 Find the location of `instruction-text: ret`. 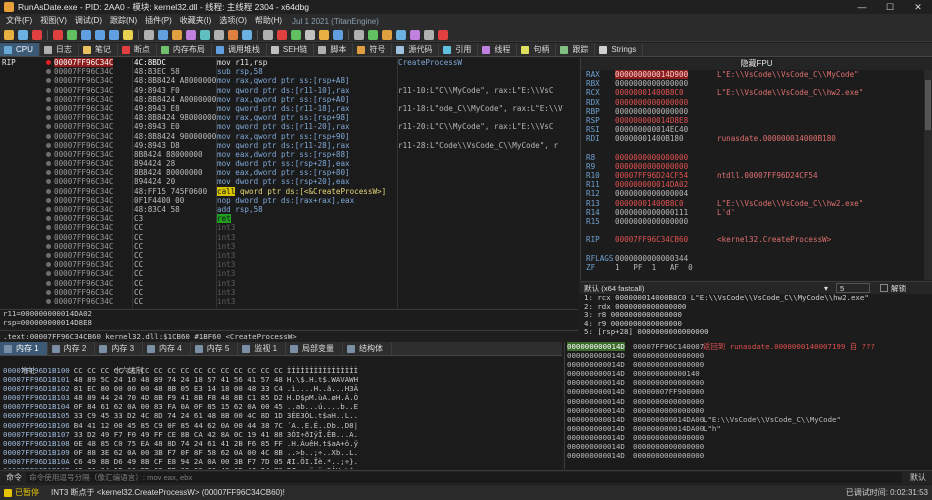

instruction-text: ret is located at coordinates (307, 219).